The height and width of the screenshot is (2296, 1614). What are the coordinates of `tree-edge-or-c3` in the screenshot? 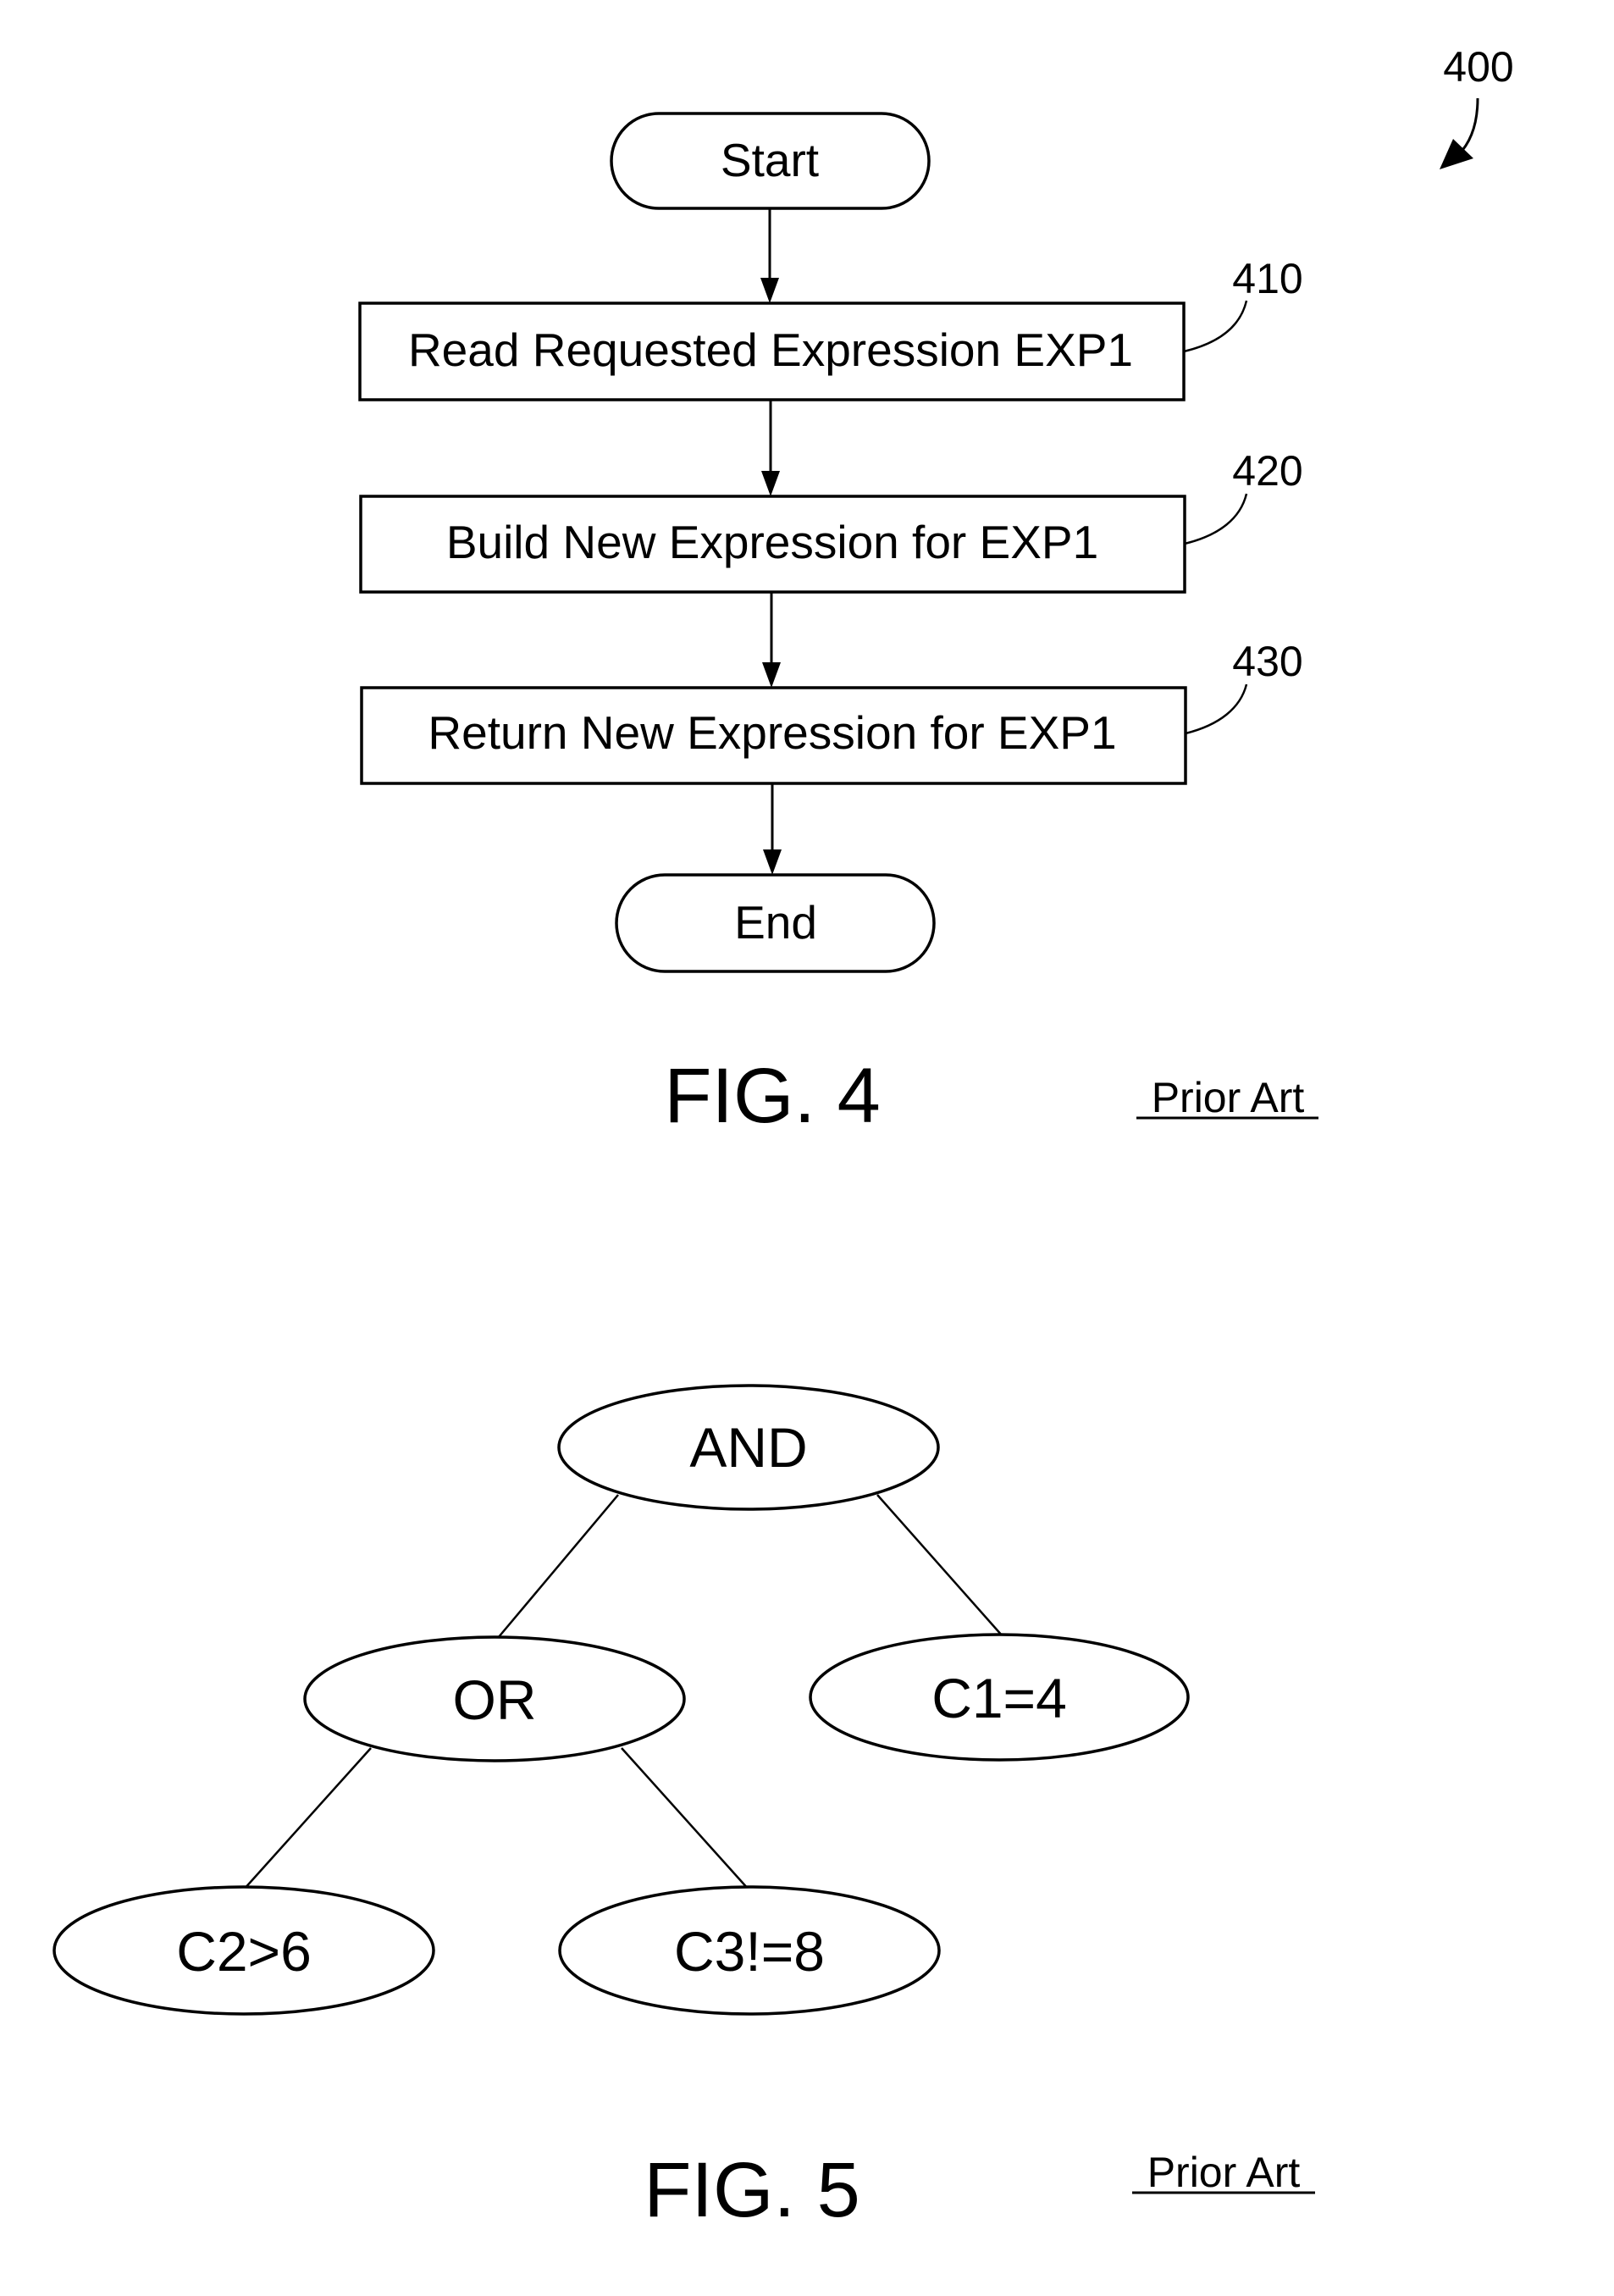 It's located at (685, 1819).